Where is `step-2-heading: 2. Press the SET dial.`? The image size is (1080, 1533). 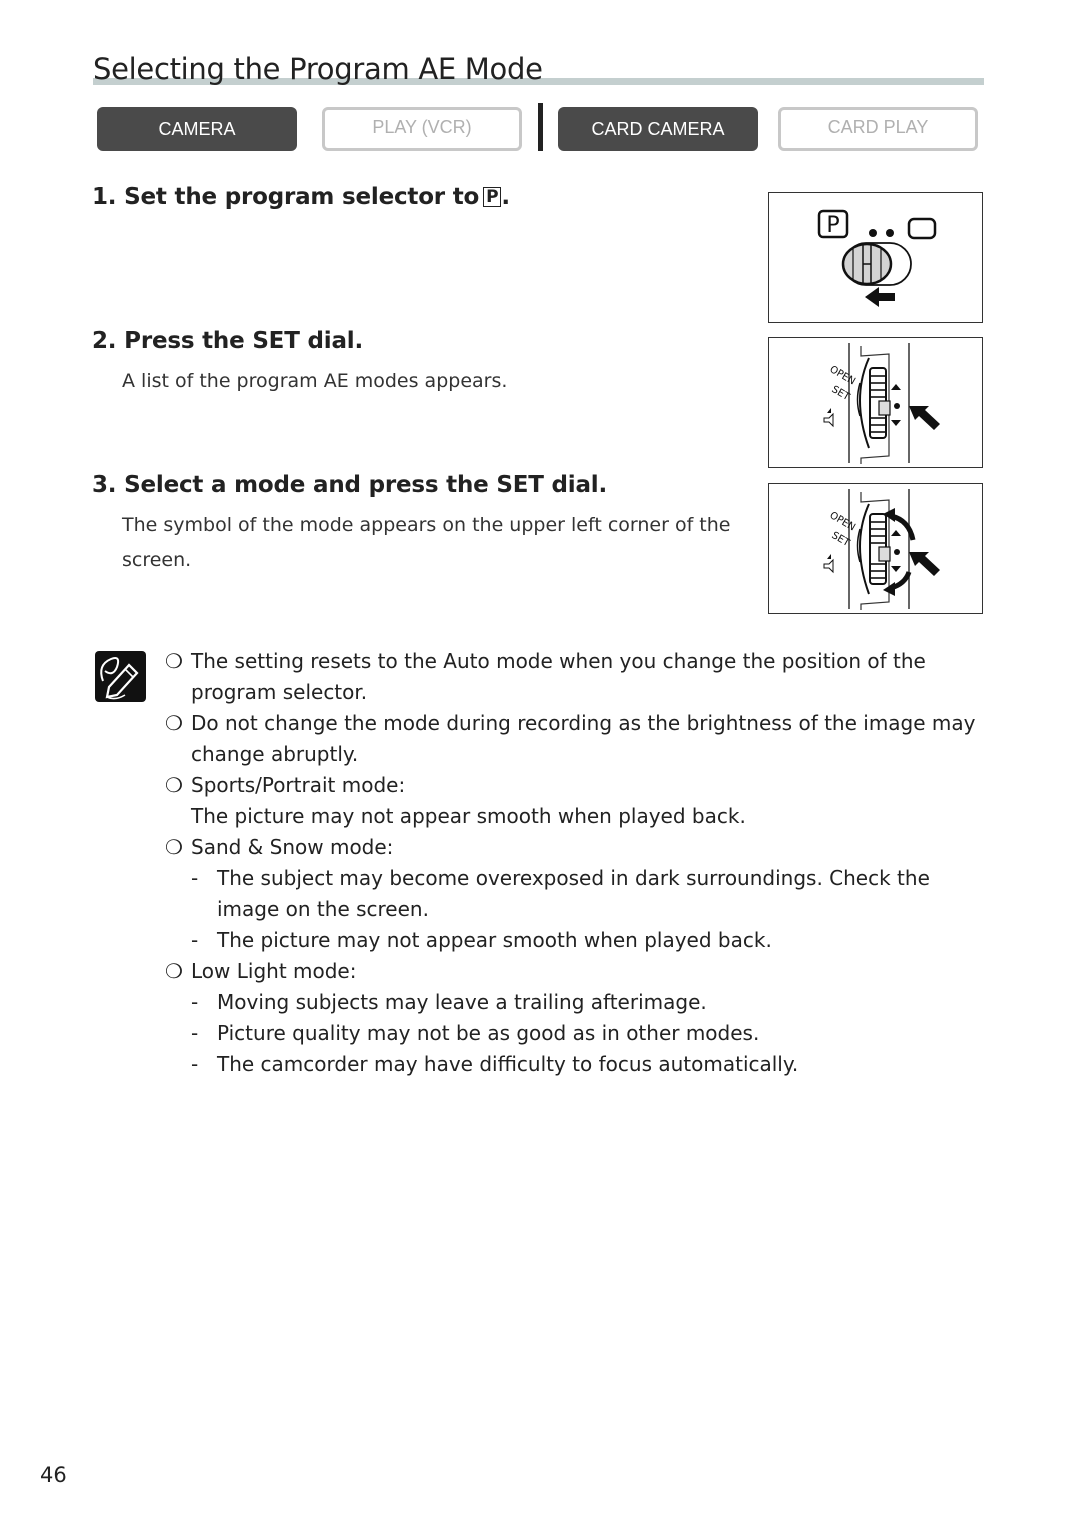
step-2-heading: 2. Press the SET dial. is located at coordinates (227, 341).